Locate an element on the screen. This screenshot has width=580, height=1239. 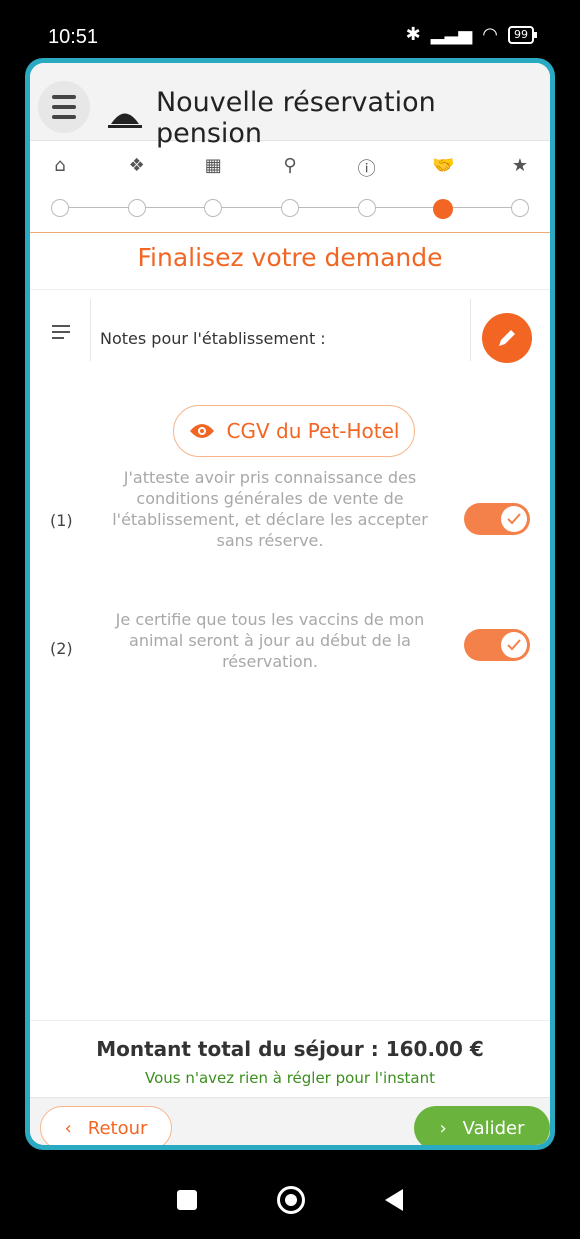
status-time: 10:51 is located at coordinates (73, 37).